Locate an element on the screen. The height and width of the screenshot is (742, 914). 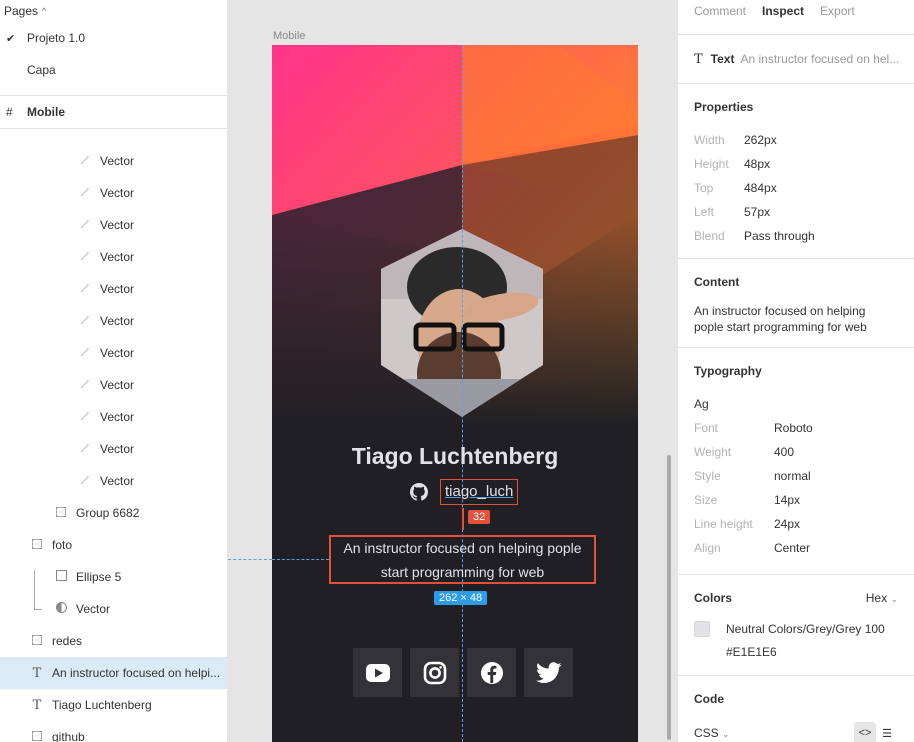
tab-export: Export is located at coordinates (837, 11).